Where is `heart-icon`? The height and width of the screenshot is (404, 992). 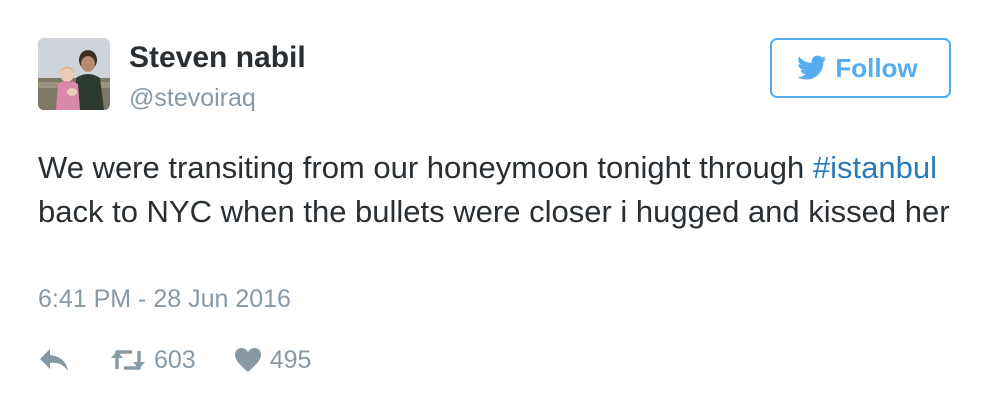 heart-icon is located at coordinates (247, 360).